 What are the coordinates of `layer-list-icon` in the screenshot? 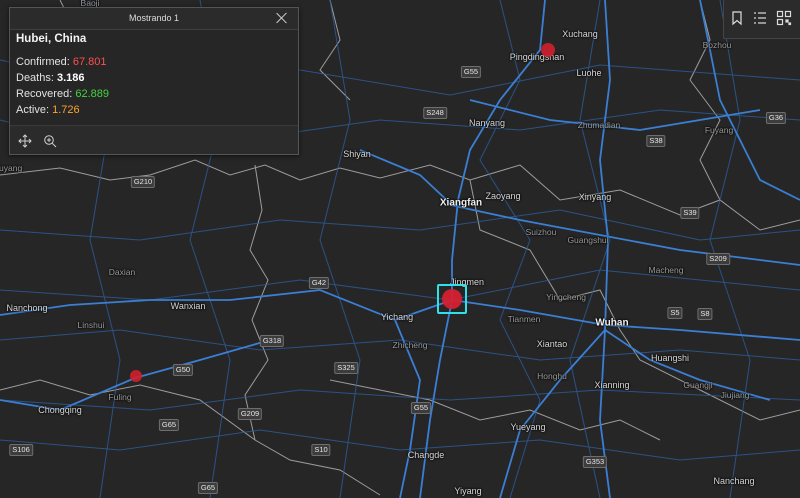 It's located at (760, 18).